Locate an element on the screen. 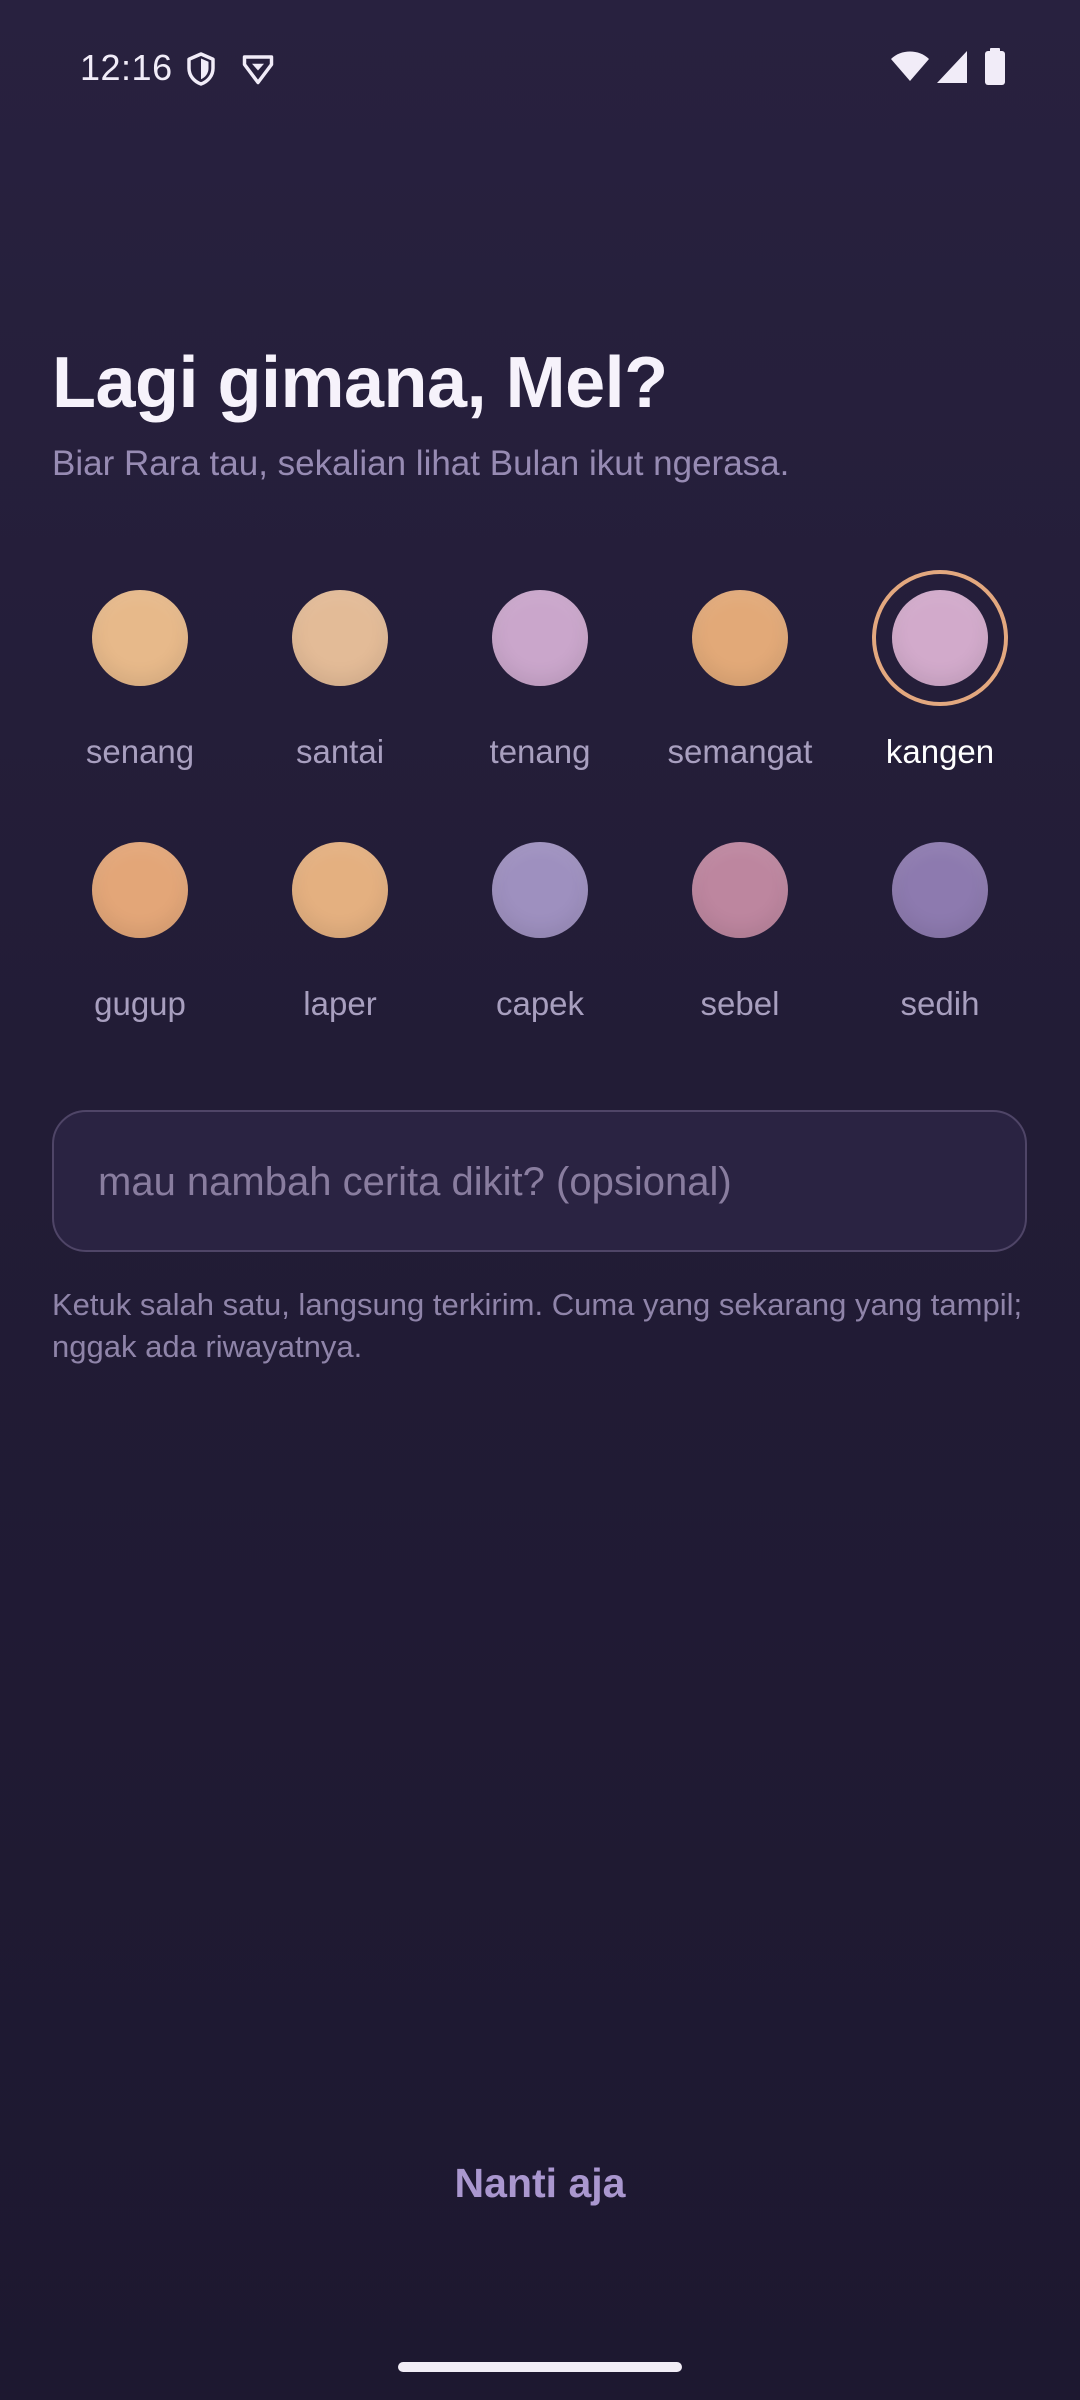  mood-option-sebel: sebel is located at coordinates (740, 932).